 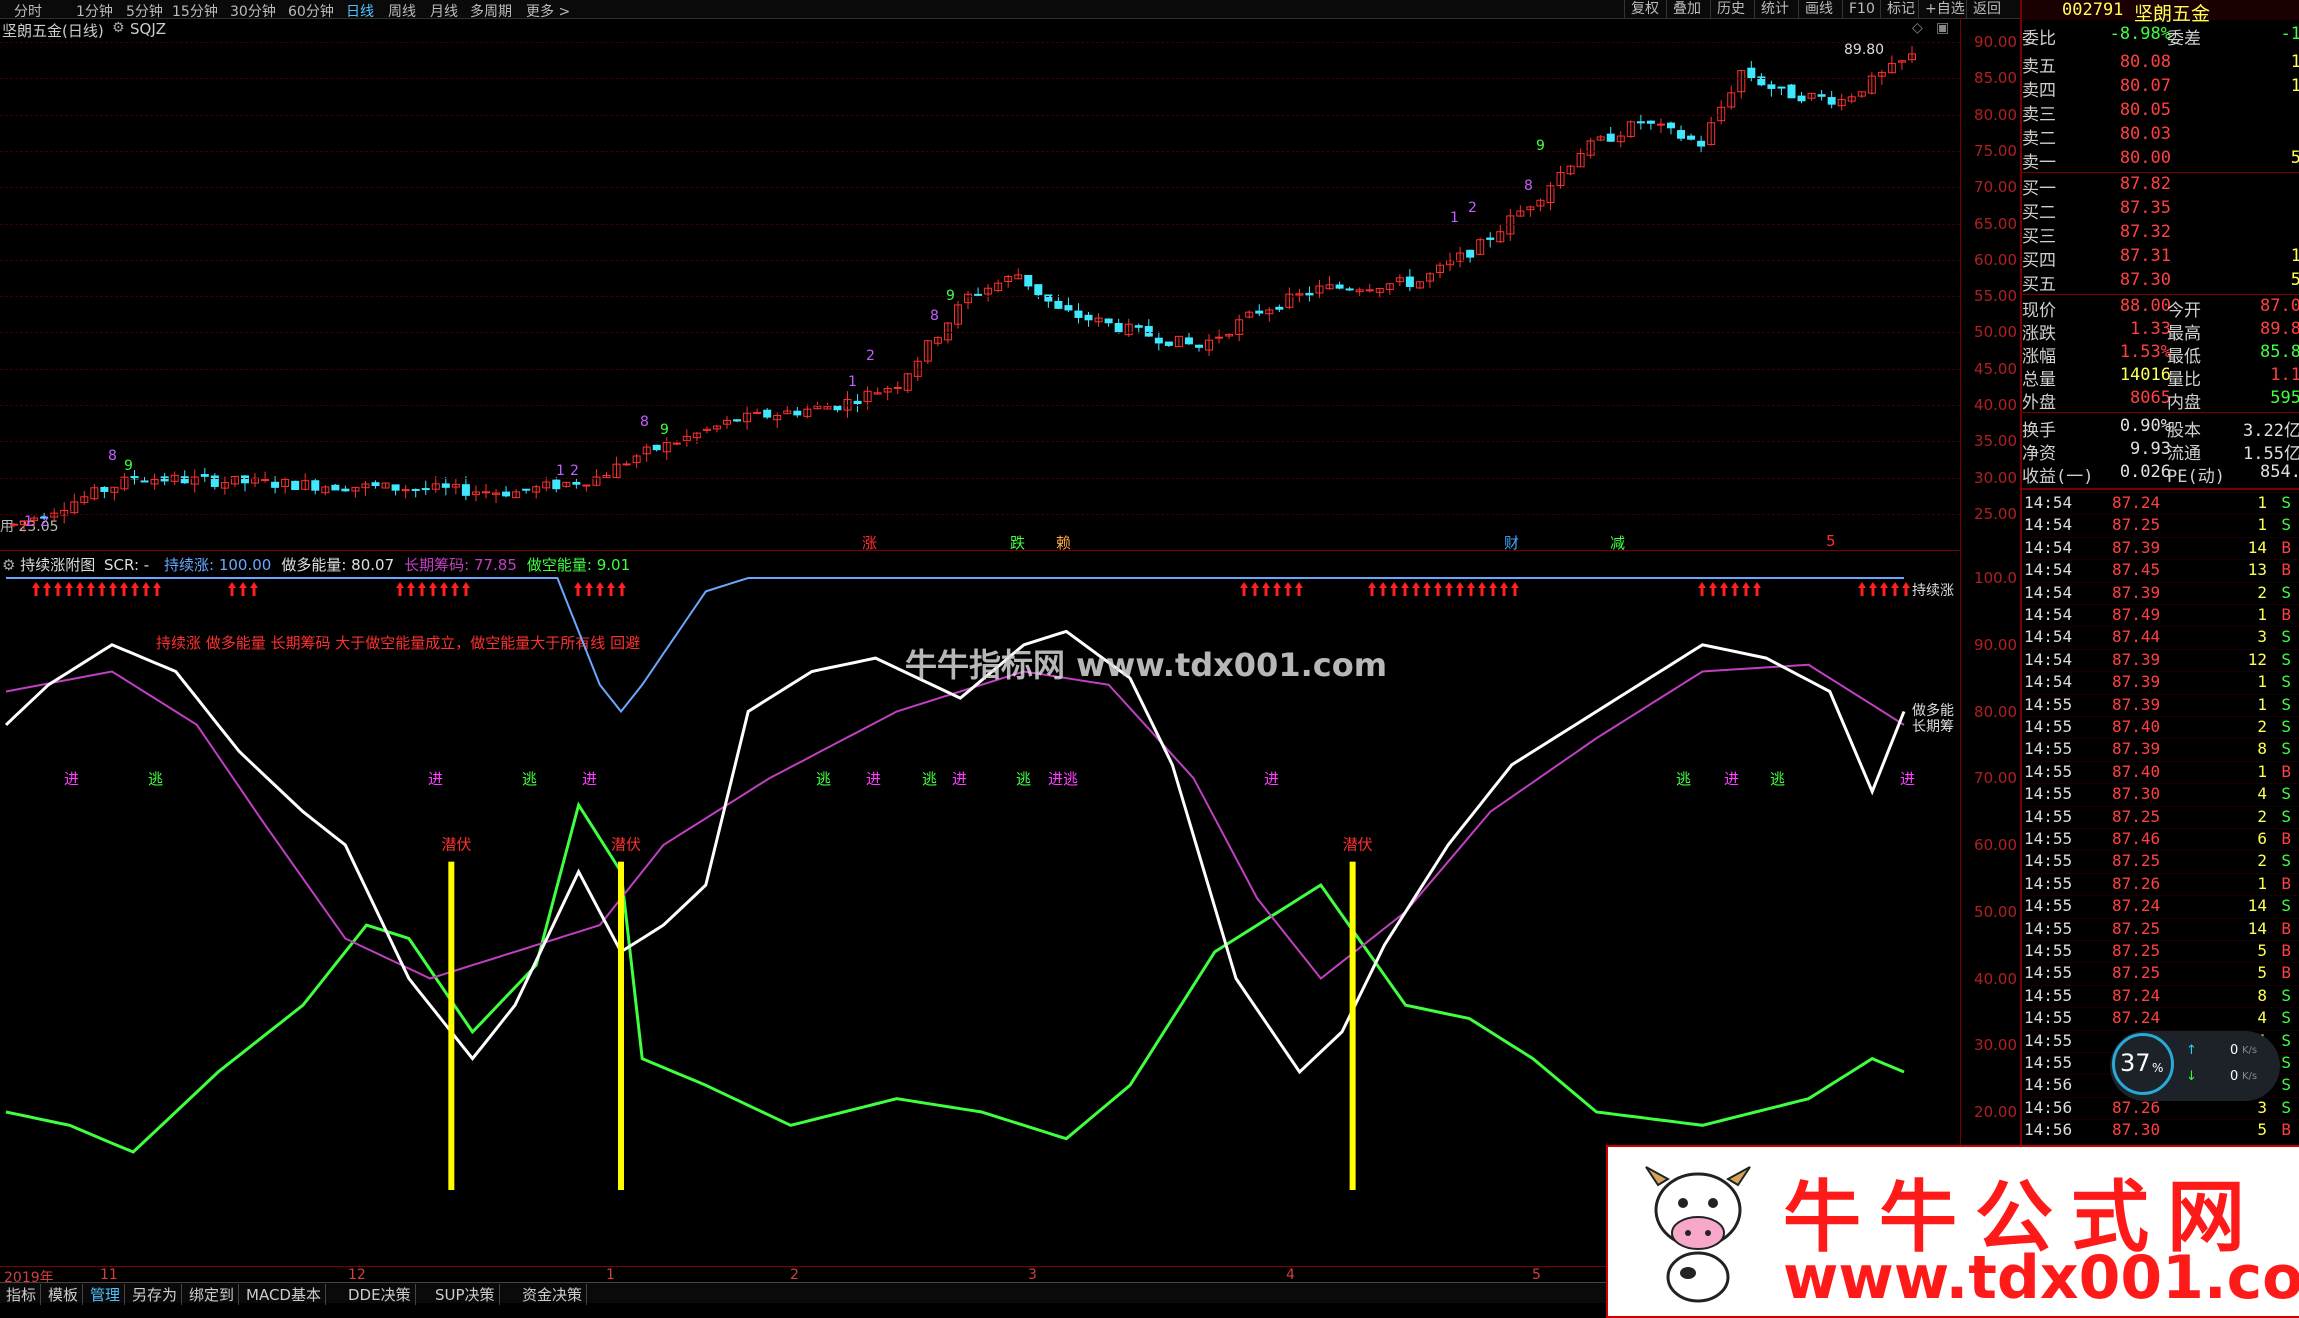 What do you see at coordinates (1900, 9) in the screenshot?
I see `toolbar-button-6: 标记` at bounding box center [1900, 9].